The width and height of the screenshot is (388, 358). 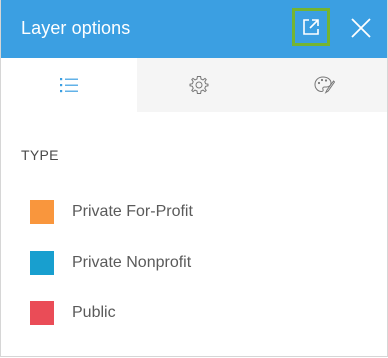 I want to click on popout-icon, so click(x=311, y=27).